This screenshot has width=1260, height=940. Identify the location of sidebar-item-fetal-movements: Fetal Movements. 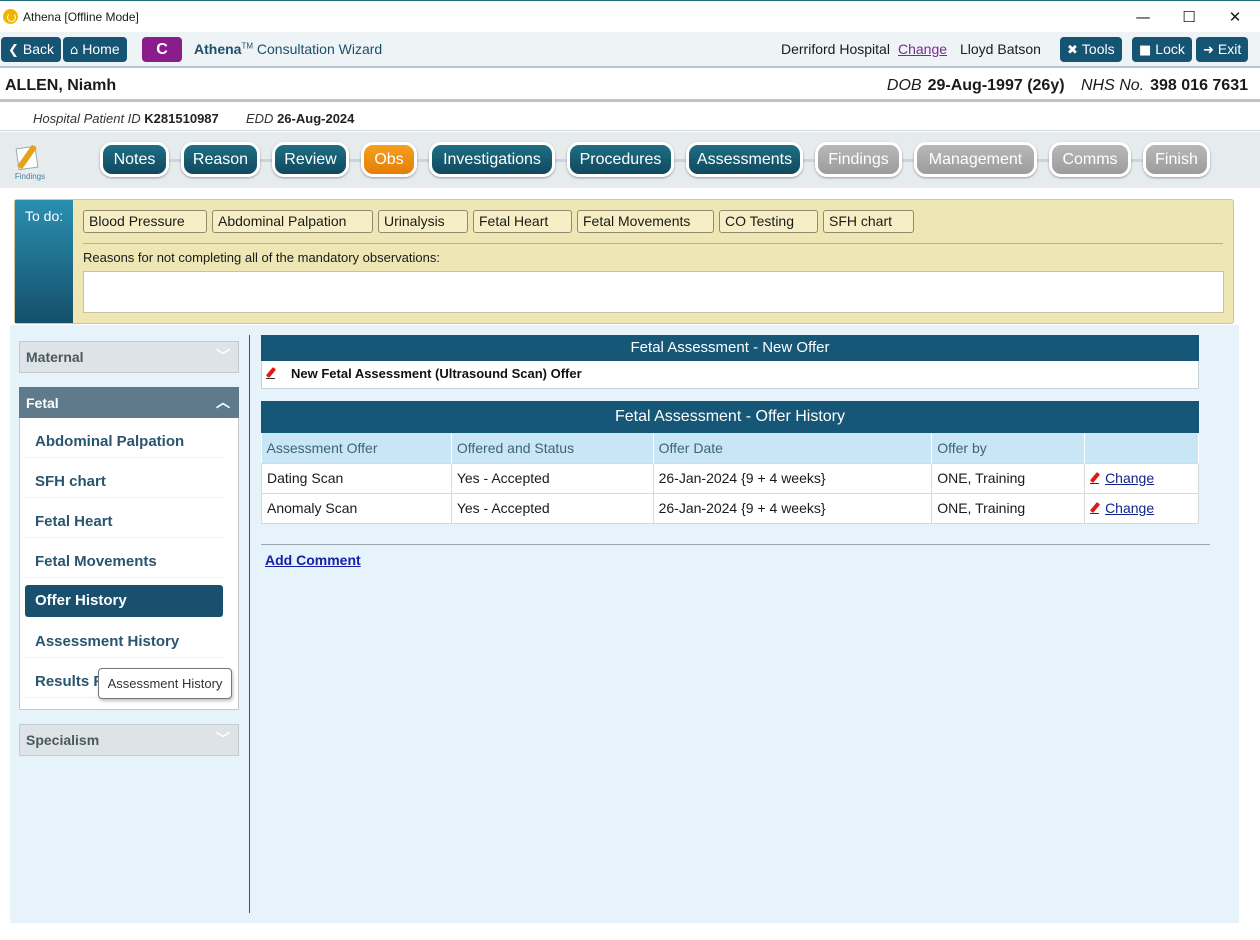
(124, 562).